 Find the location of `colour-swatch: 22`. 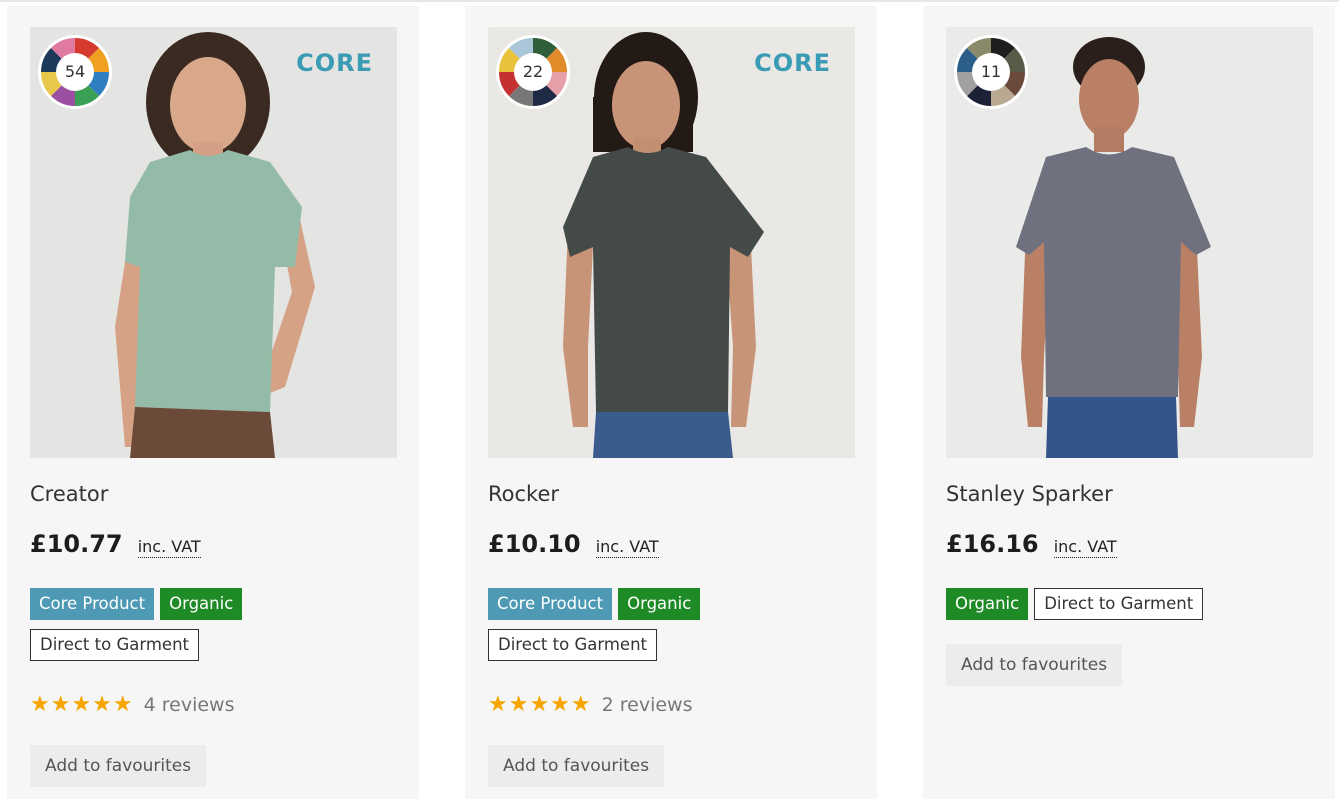

colour-swatch: 22 is located at coordinates (533, 72).